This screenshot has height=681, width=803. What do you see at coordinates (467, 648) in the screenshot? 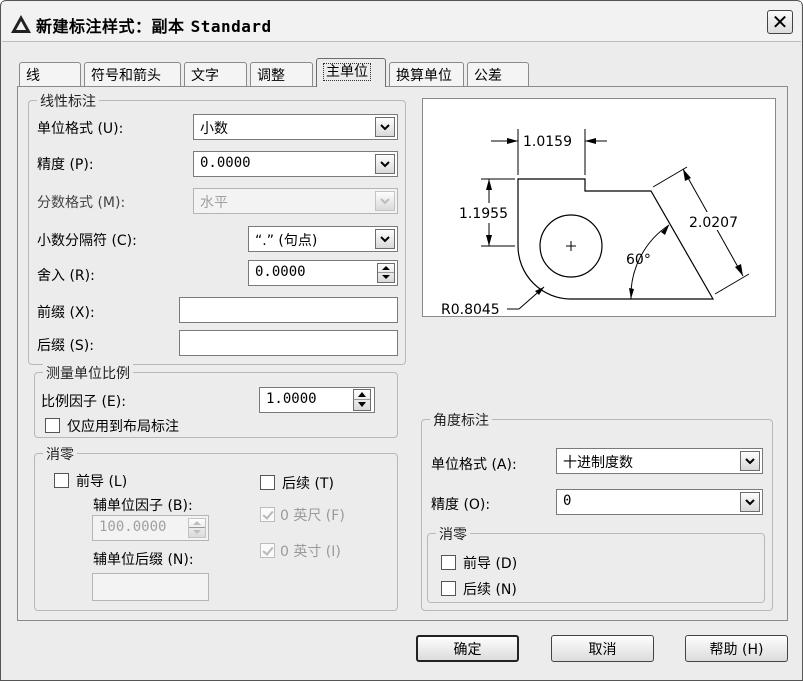
I see `ok-button: 确定` at bounding box center [467, 648].